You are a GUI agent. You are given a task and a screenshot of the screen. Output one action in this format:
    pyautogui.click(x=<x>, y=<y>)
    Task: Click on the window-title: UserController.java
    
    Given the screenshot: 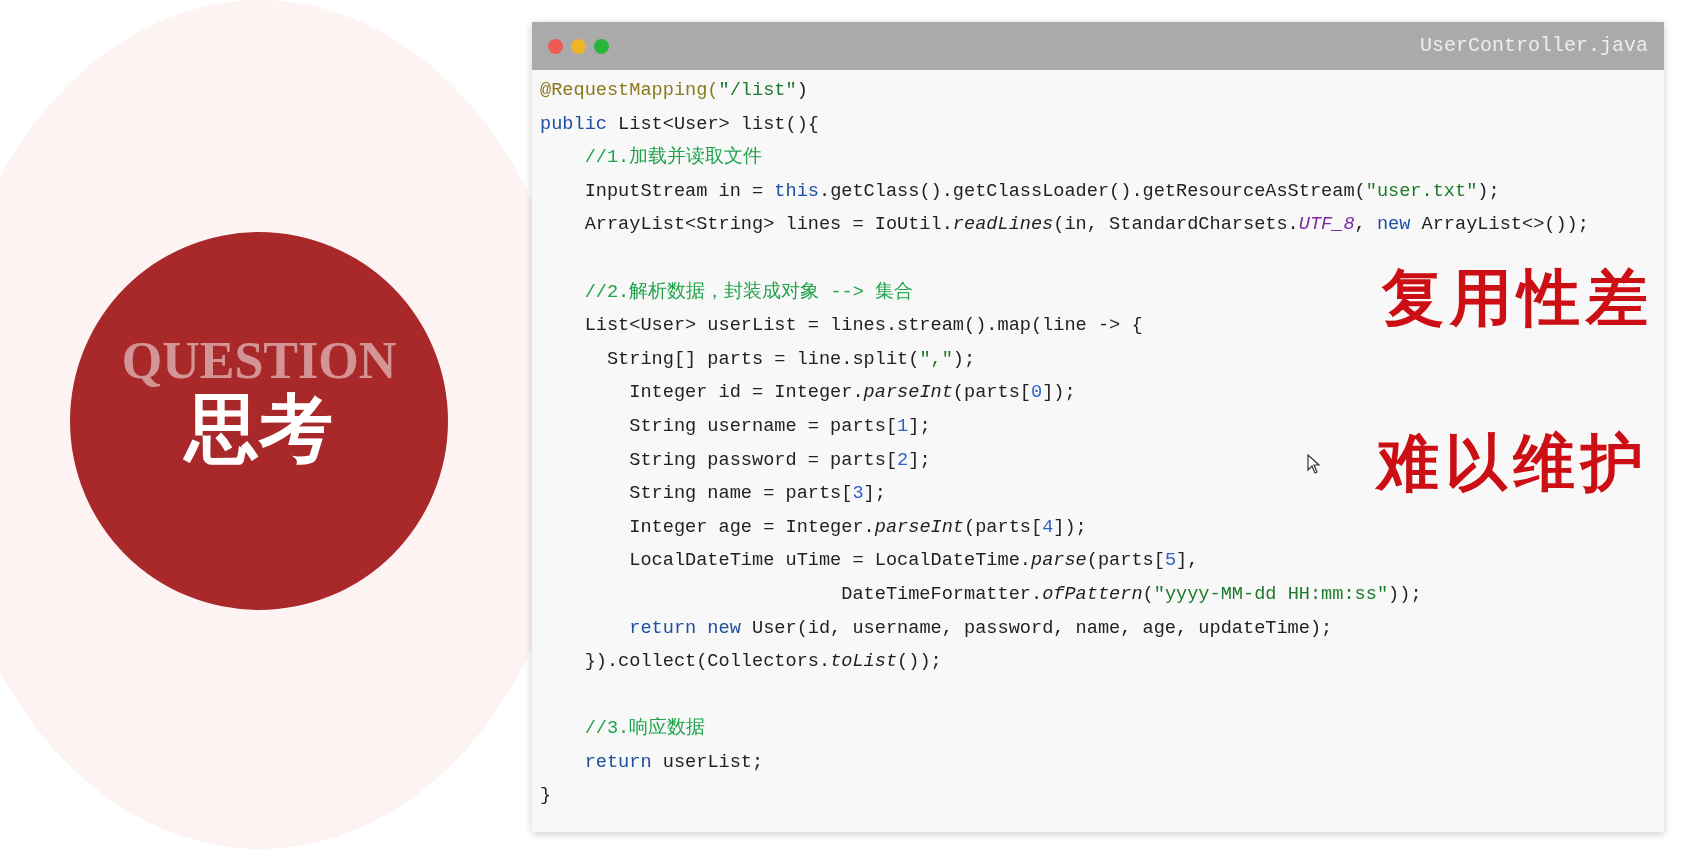 What is the action you would take?
    pyautogui.click(x=1533, y=46)
    